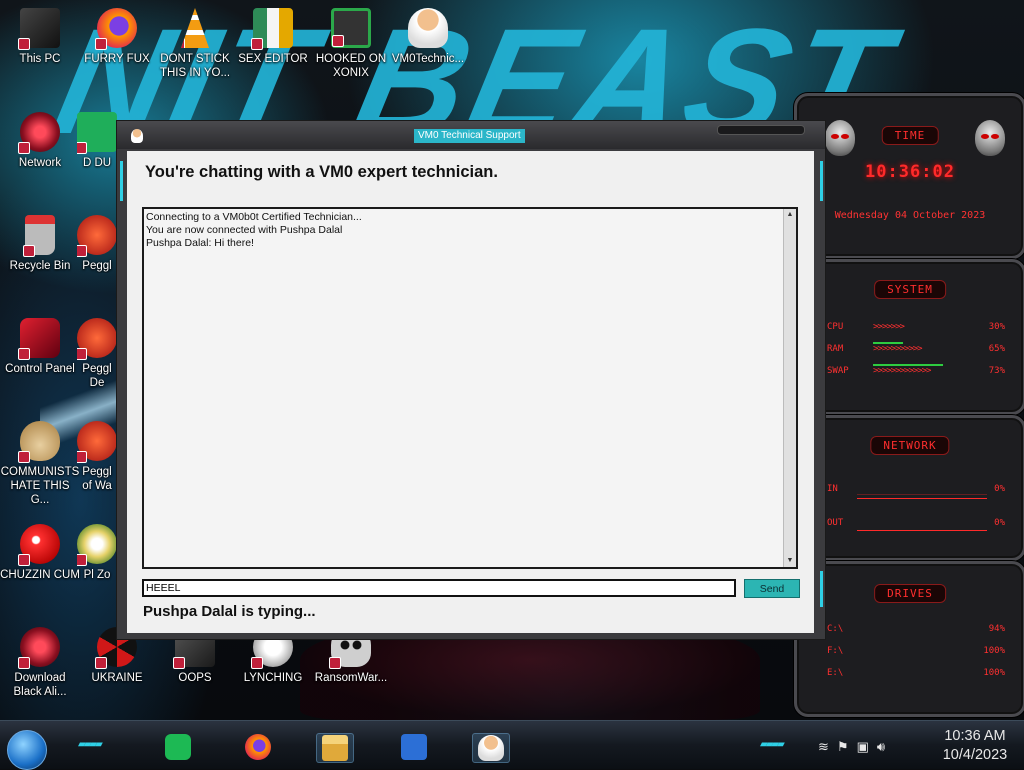 This screenshot has width=1024, height=770. Describe the element at coordinates (40, 59) in the screenshot. I see `desktop-icon-label: This PC` at that location.